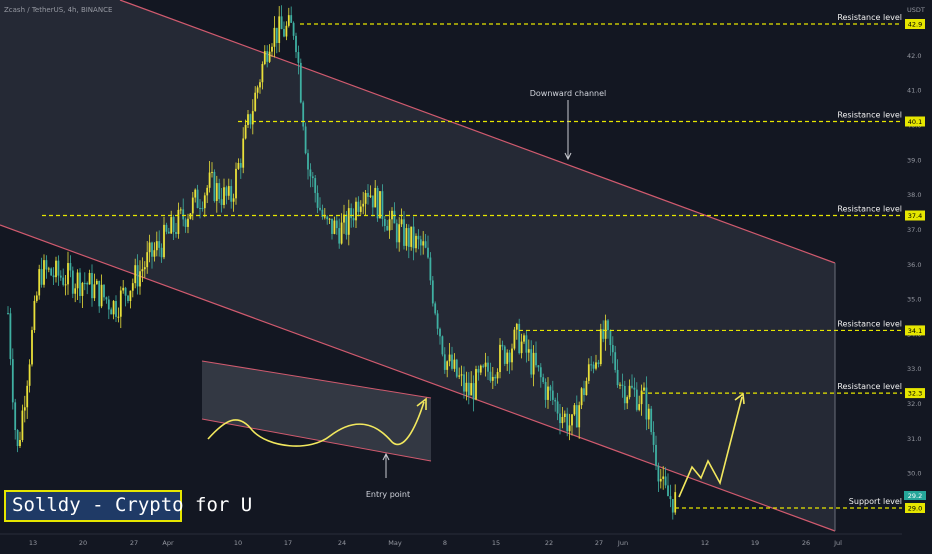 This screenshot has width=932, height=554. What do you see at coordinates (916, 10) in the screenshot?
I see `price-unit: USDT` at bounding box center [916, 10].